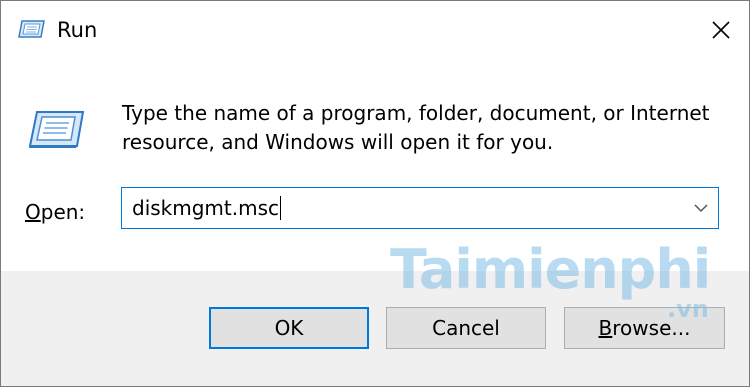 This screenshot has height=387, width=750. I want to click on close-icon, so click(721, 30).